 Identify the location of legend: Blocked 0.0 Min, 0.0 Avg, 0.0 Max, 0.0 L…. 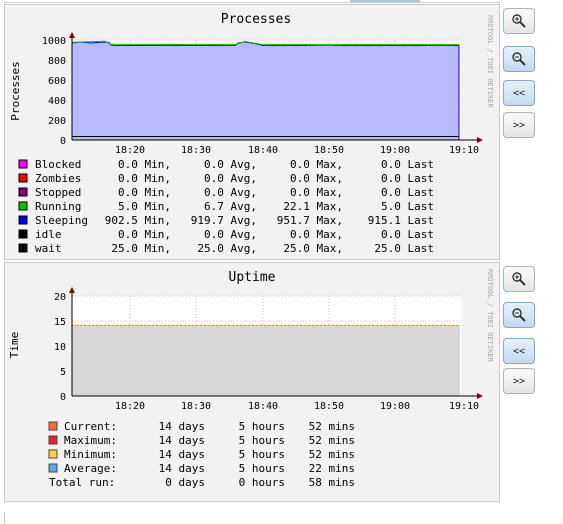
(226, 206).